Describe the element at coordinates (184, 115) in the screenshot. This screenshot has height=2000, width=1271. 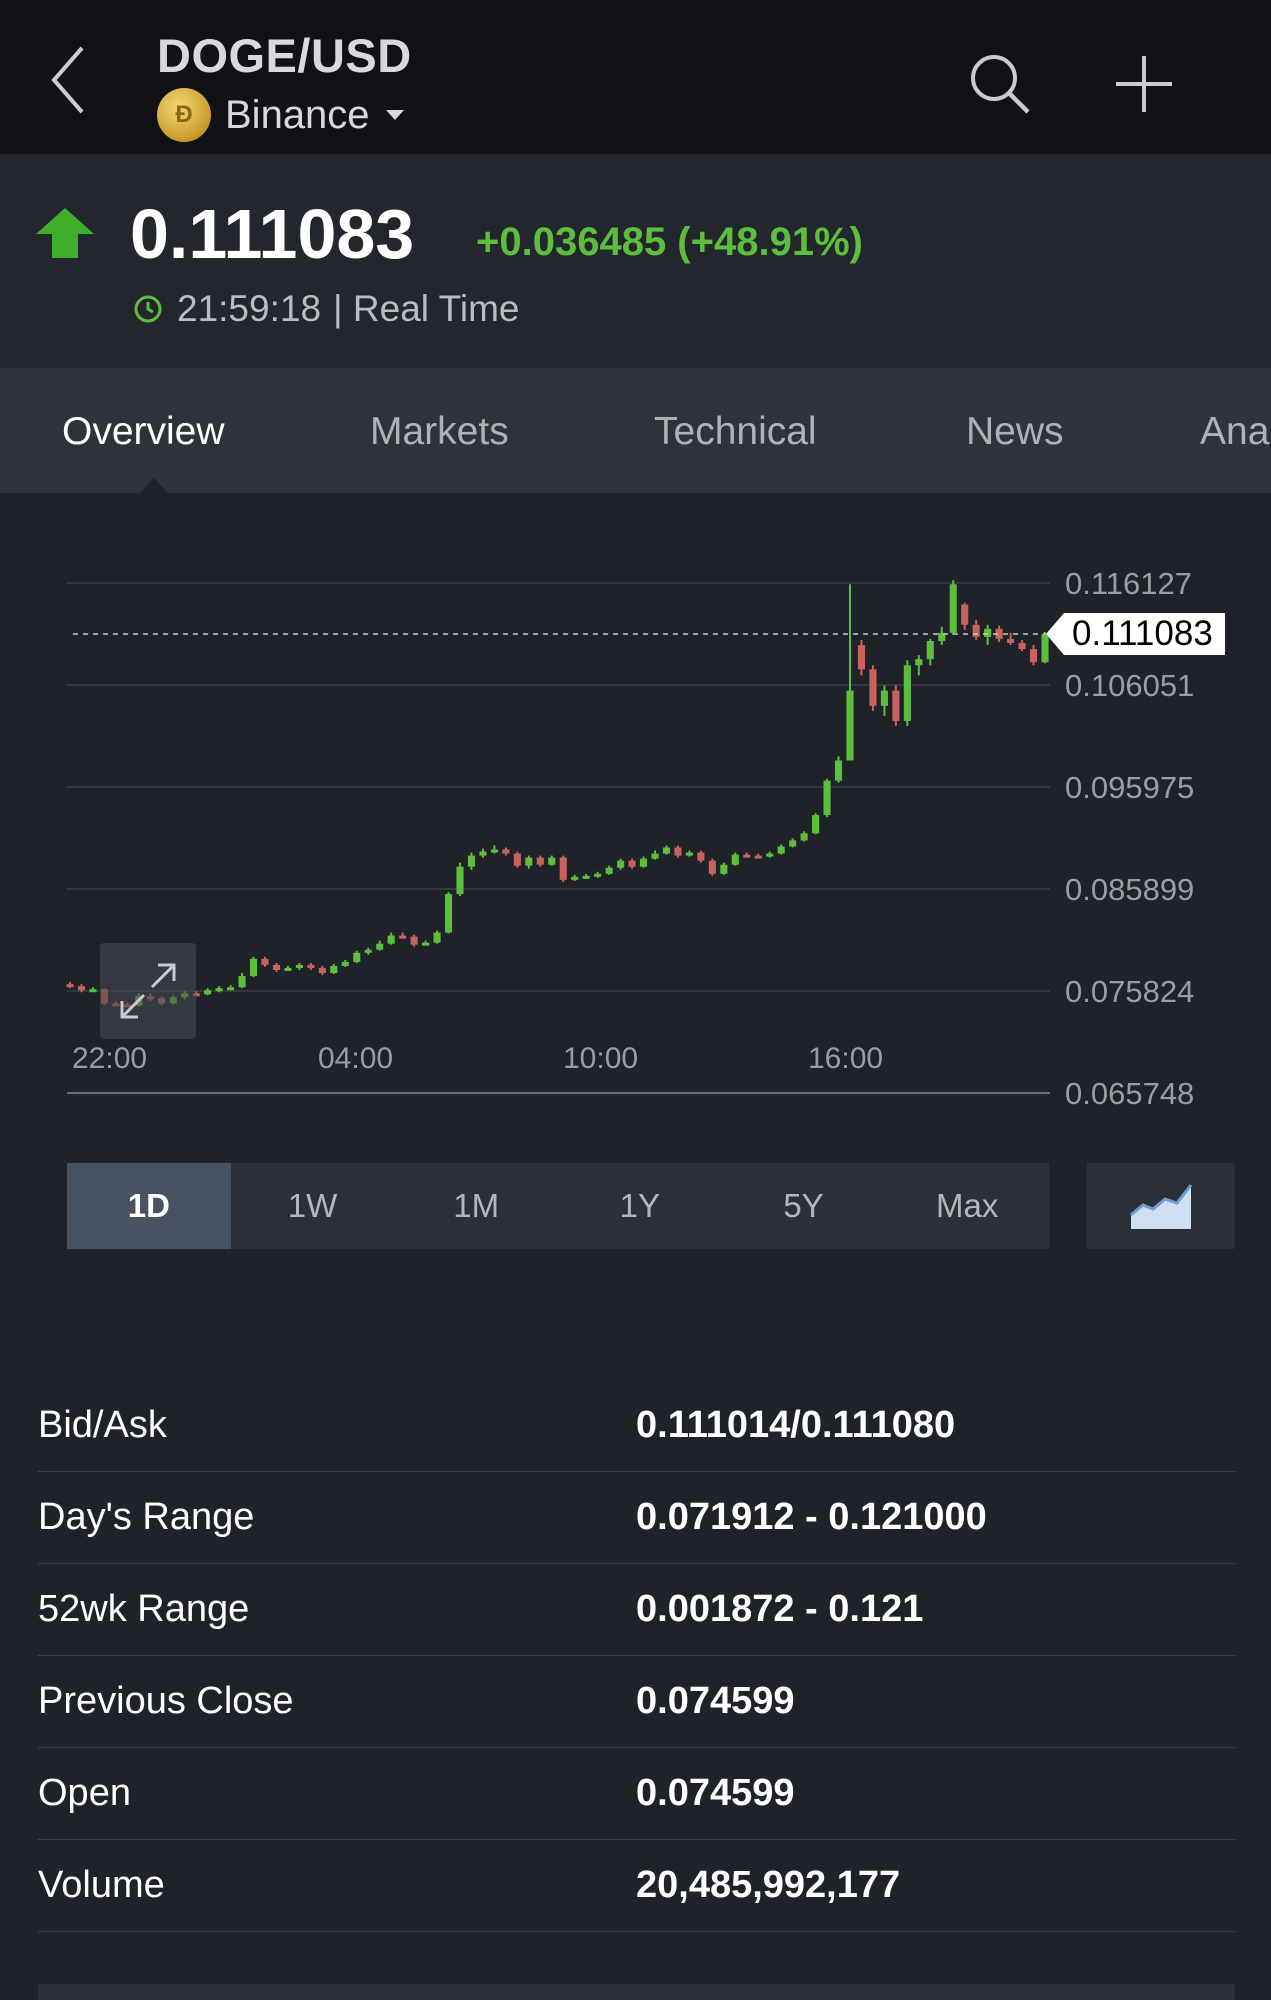
I see `dogecoin-icon: Ð` at that location.